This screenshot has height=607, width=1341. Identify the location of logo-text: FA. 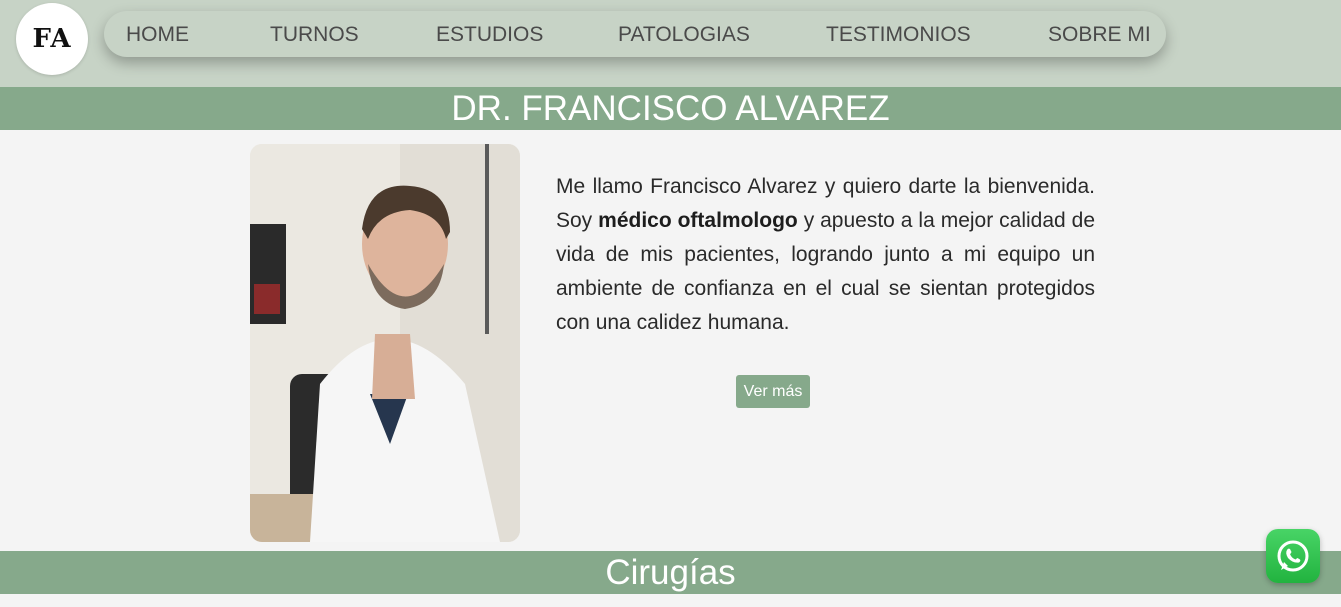
(52, 39).